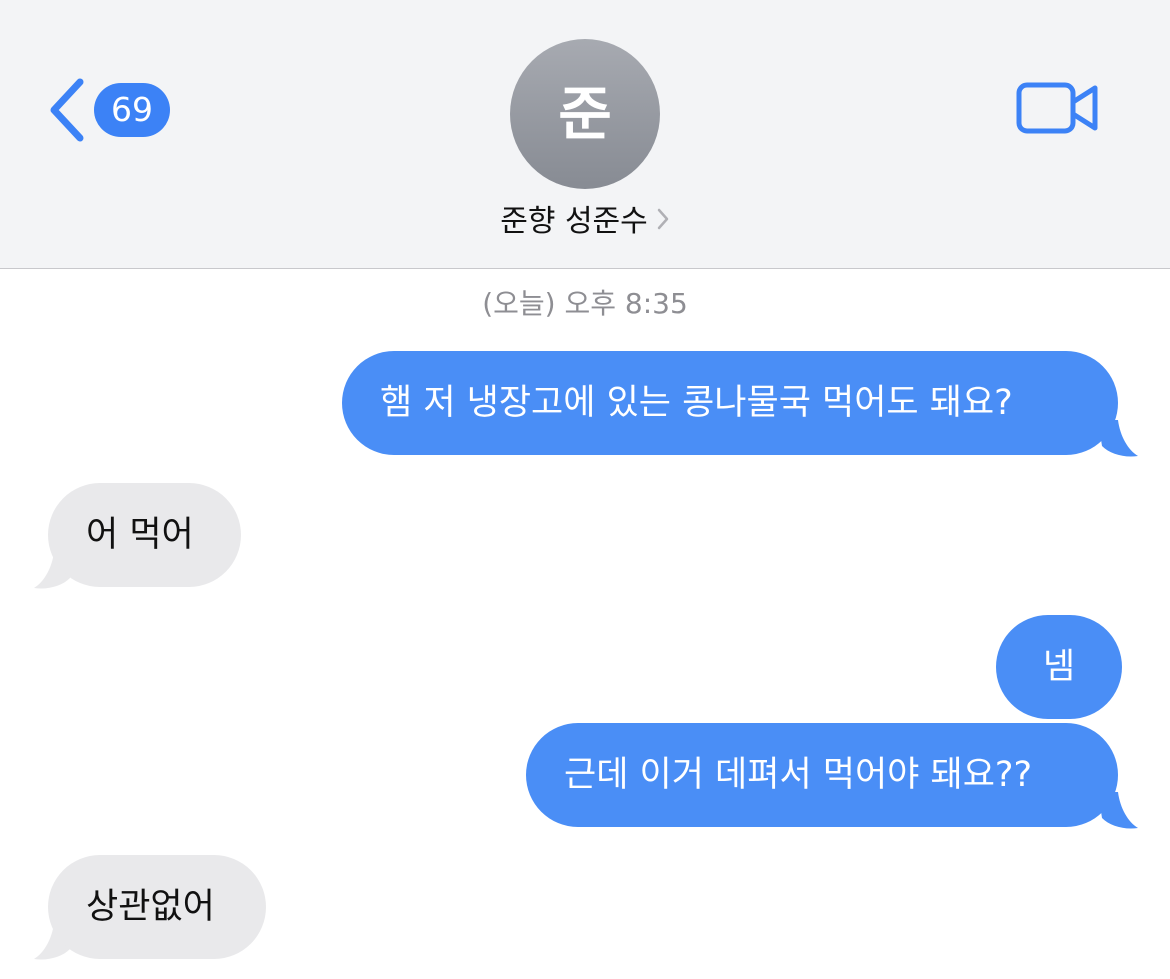  Describe the element at coordinates (585, 303) in the screenshot. I see `message-timestamp: (오늘) 오후 8:35` at that location.